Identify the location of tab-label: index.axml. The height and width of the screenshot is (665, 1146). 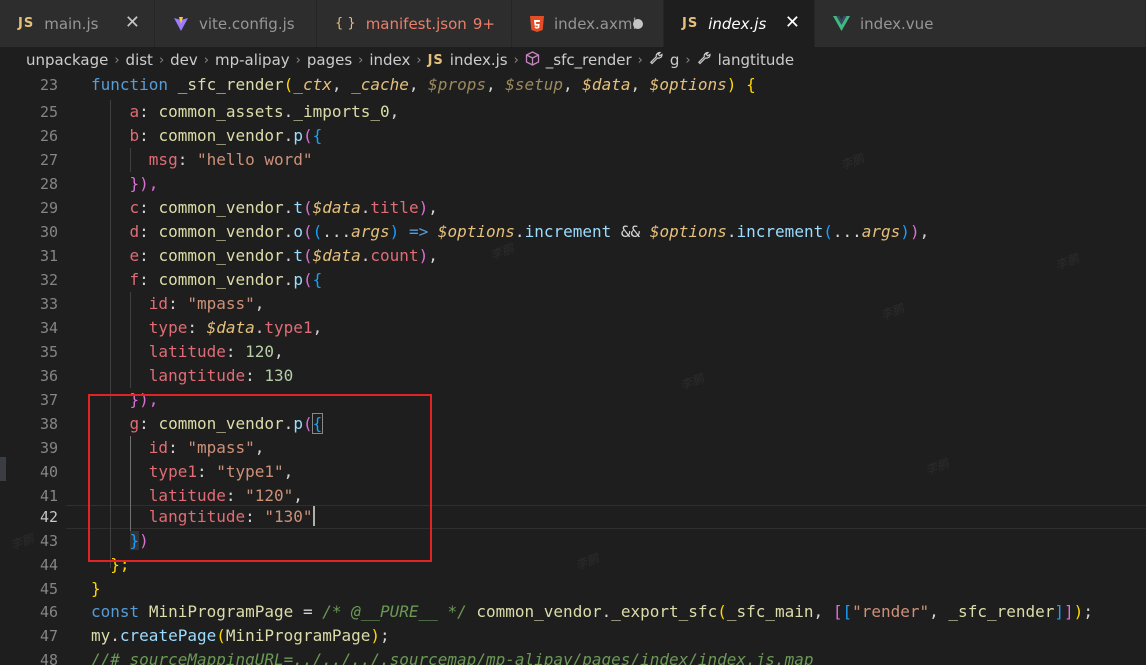
(595, 23).